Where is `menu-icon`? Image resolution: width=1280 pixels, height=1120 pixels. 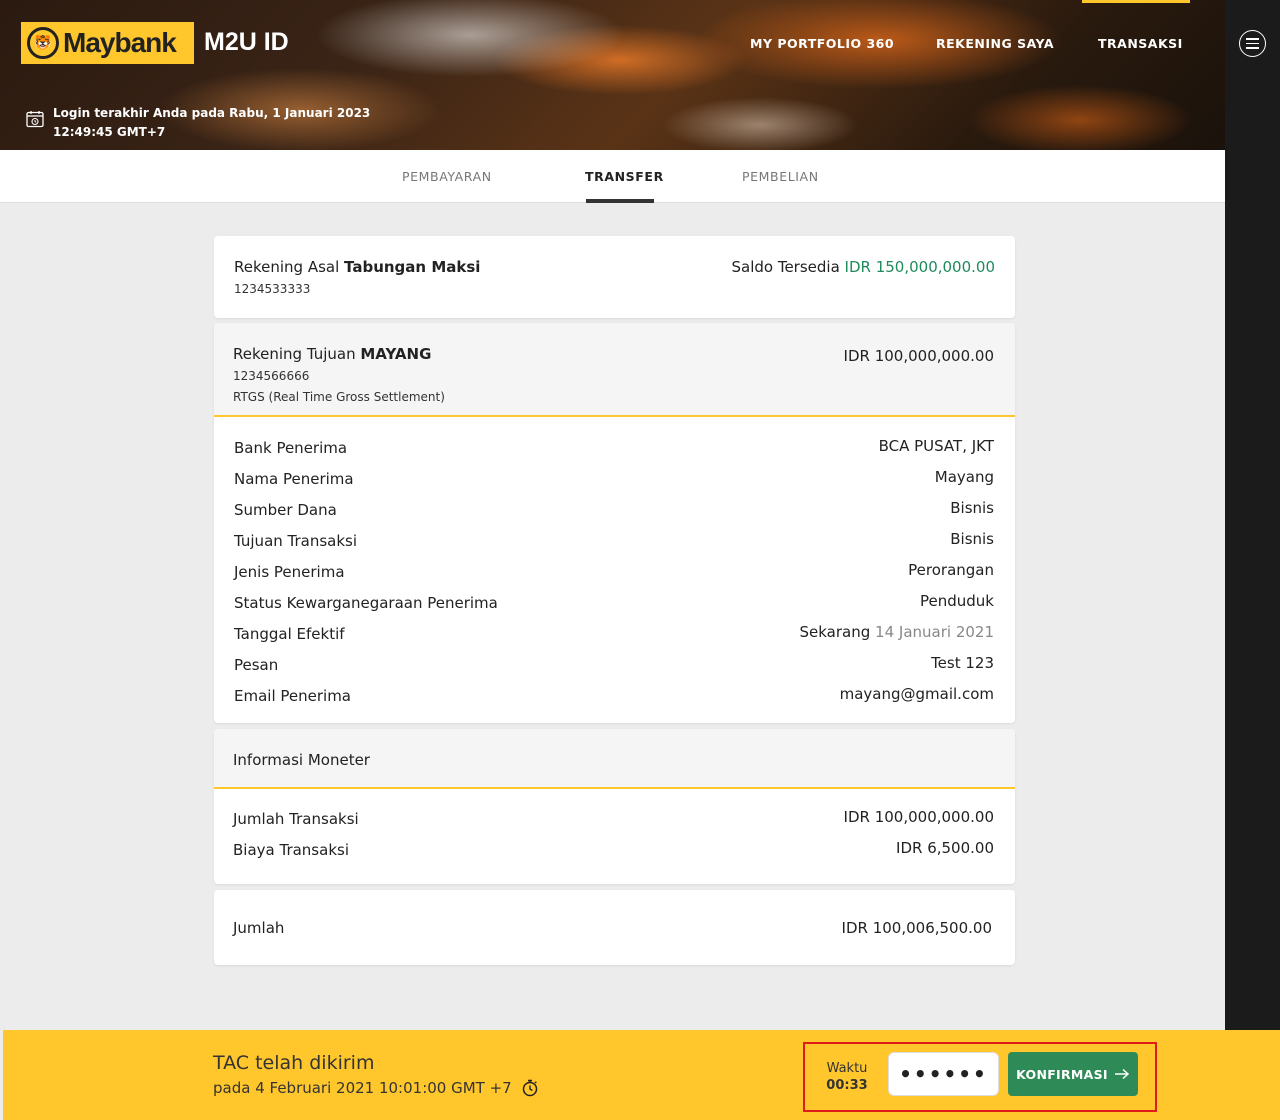 menu-icon is located at coordinates (1252, 43).